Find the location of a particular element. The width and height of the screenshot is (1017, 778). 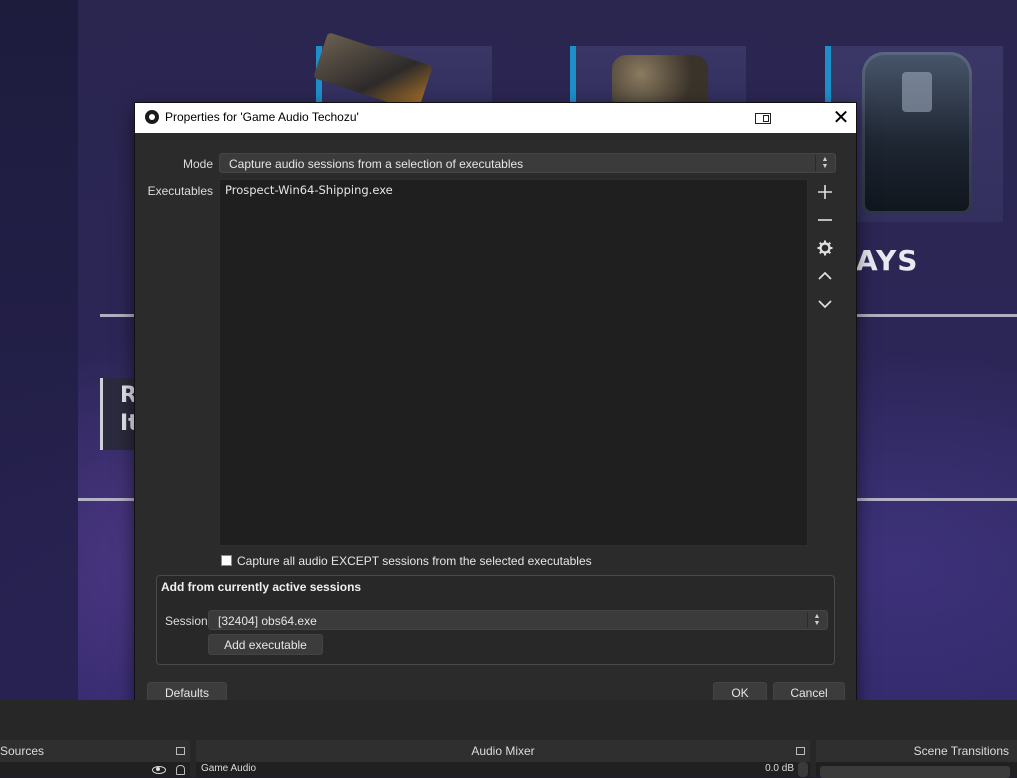

close-button: ✕ is located at coordinates (841, 118).